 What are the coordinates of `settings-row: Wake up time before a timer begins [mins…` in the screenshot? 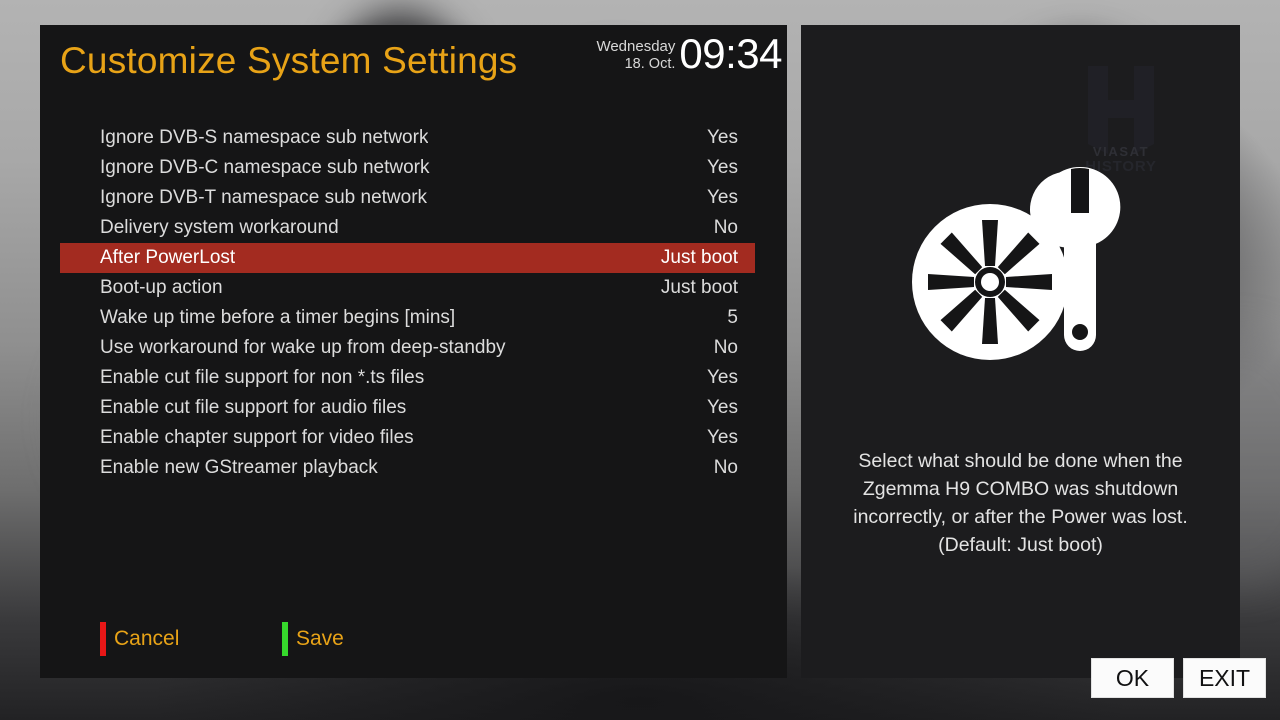 It's located at (407, 318).